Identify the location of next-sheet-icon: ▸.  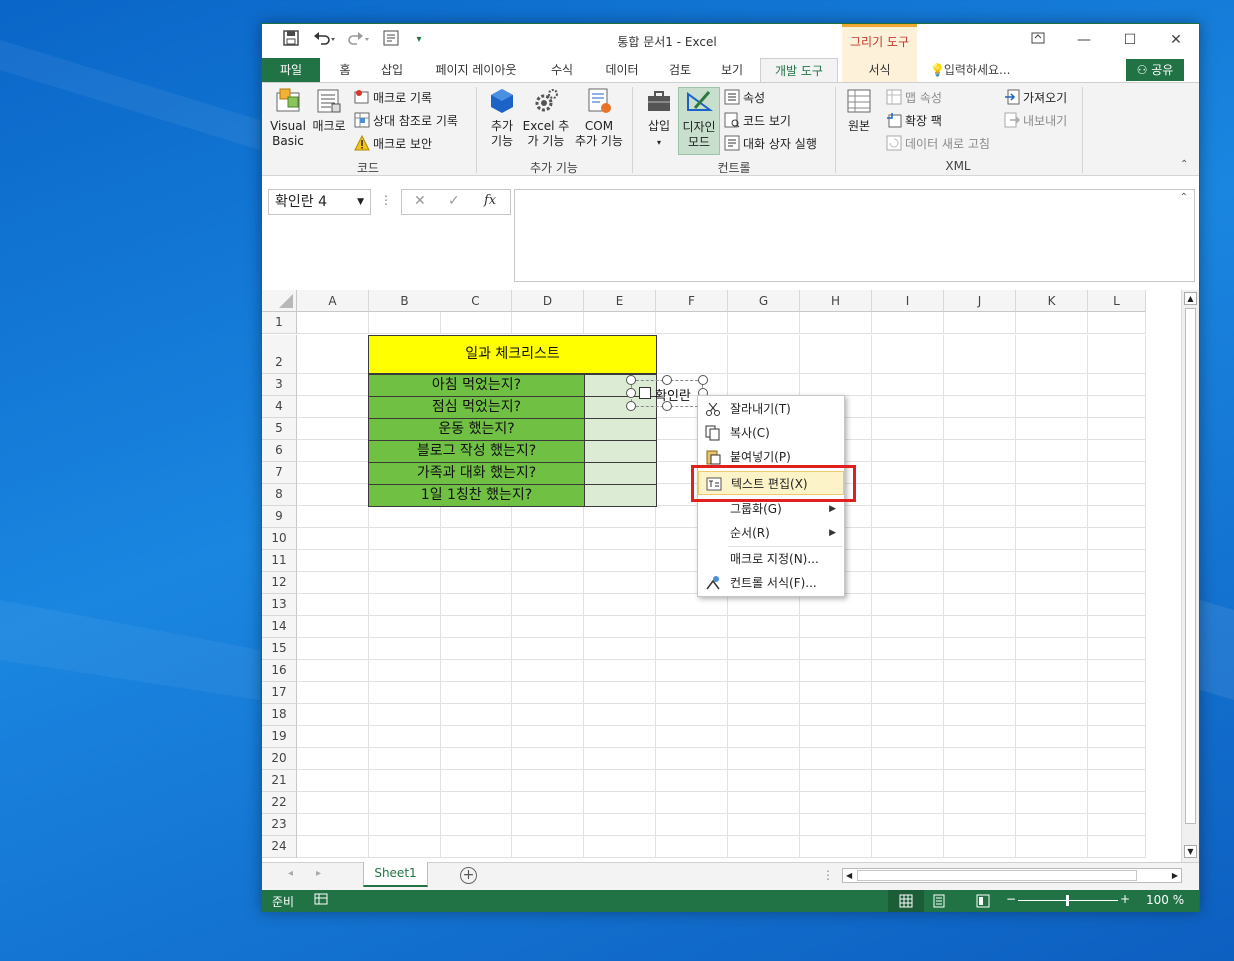
(318, 873).